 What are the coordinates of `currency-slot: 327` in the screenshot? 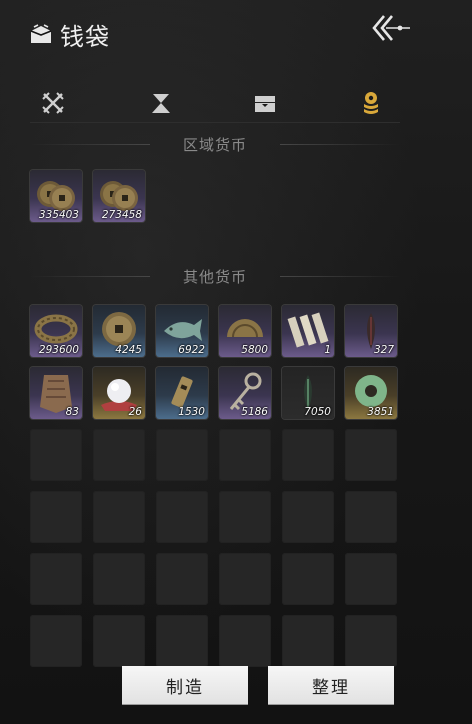 It's located at (371, 331).